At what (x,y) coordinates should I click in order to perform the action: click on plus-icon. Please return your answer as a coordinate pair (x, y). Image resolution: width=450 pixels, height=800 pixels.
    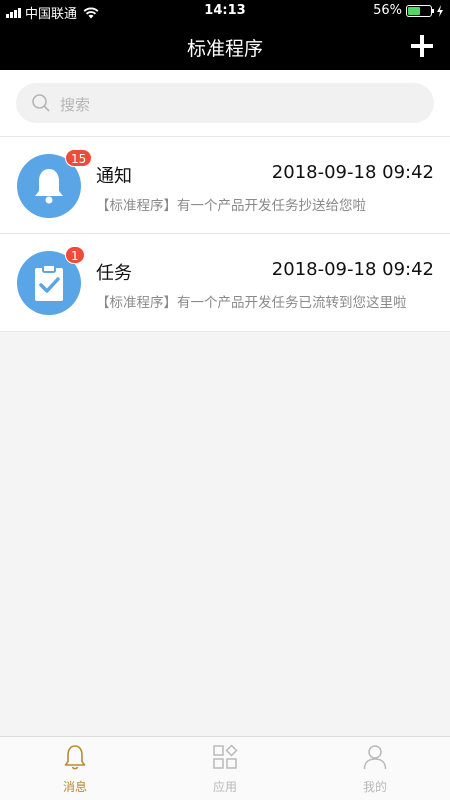
    Looking at the image, I should click on (422, 46).